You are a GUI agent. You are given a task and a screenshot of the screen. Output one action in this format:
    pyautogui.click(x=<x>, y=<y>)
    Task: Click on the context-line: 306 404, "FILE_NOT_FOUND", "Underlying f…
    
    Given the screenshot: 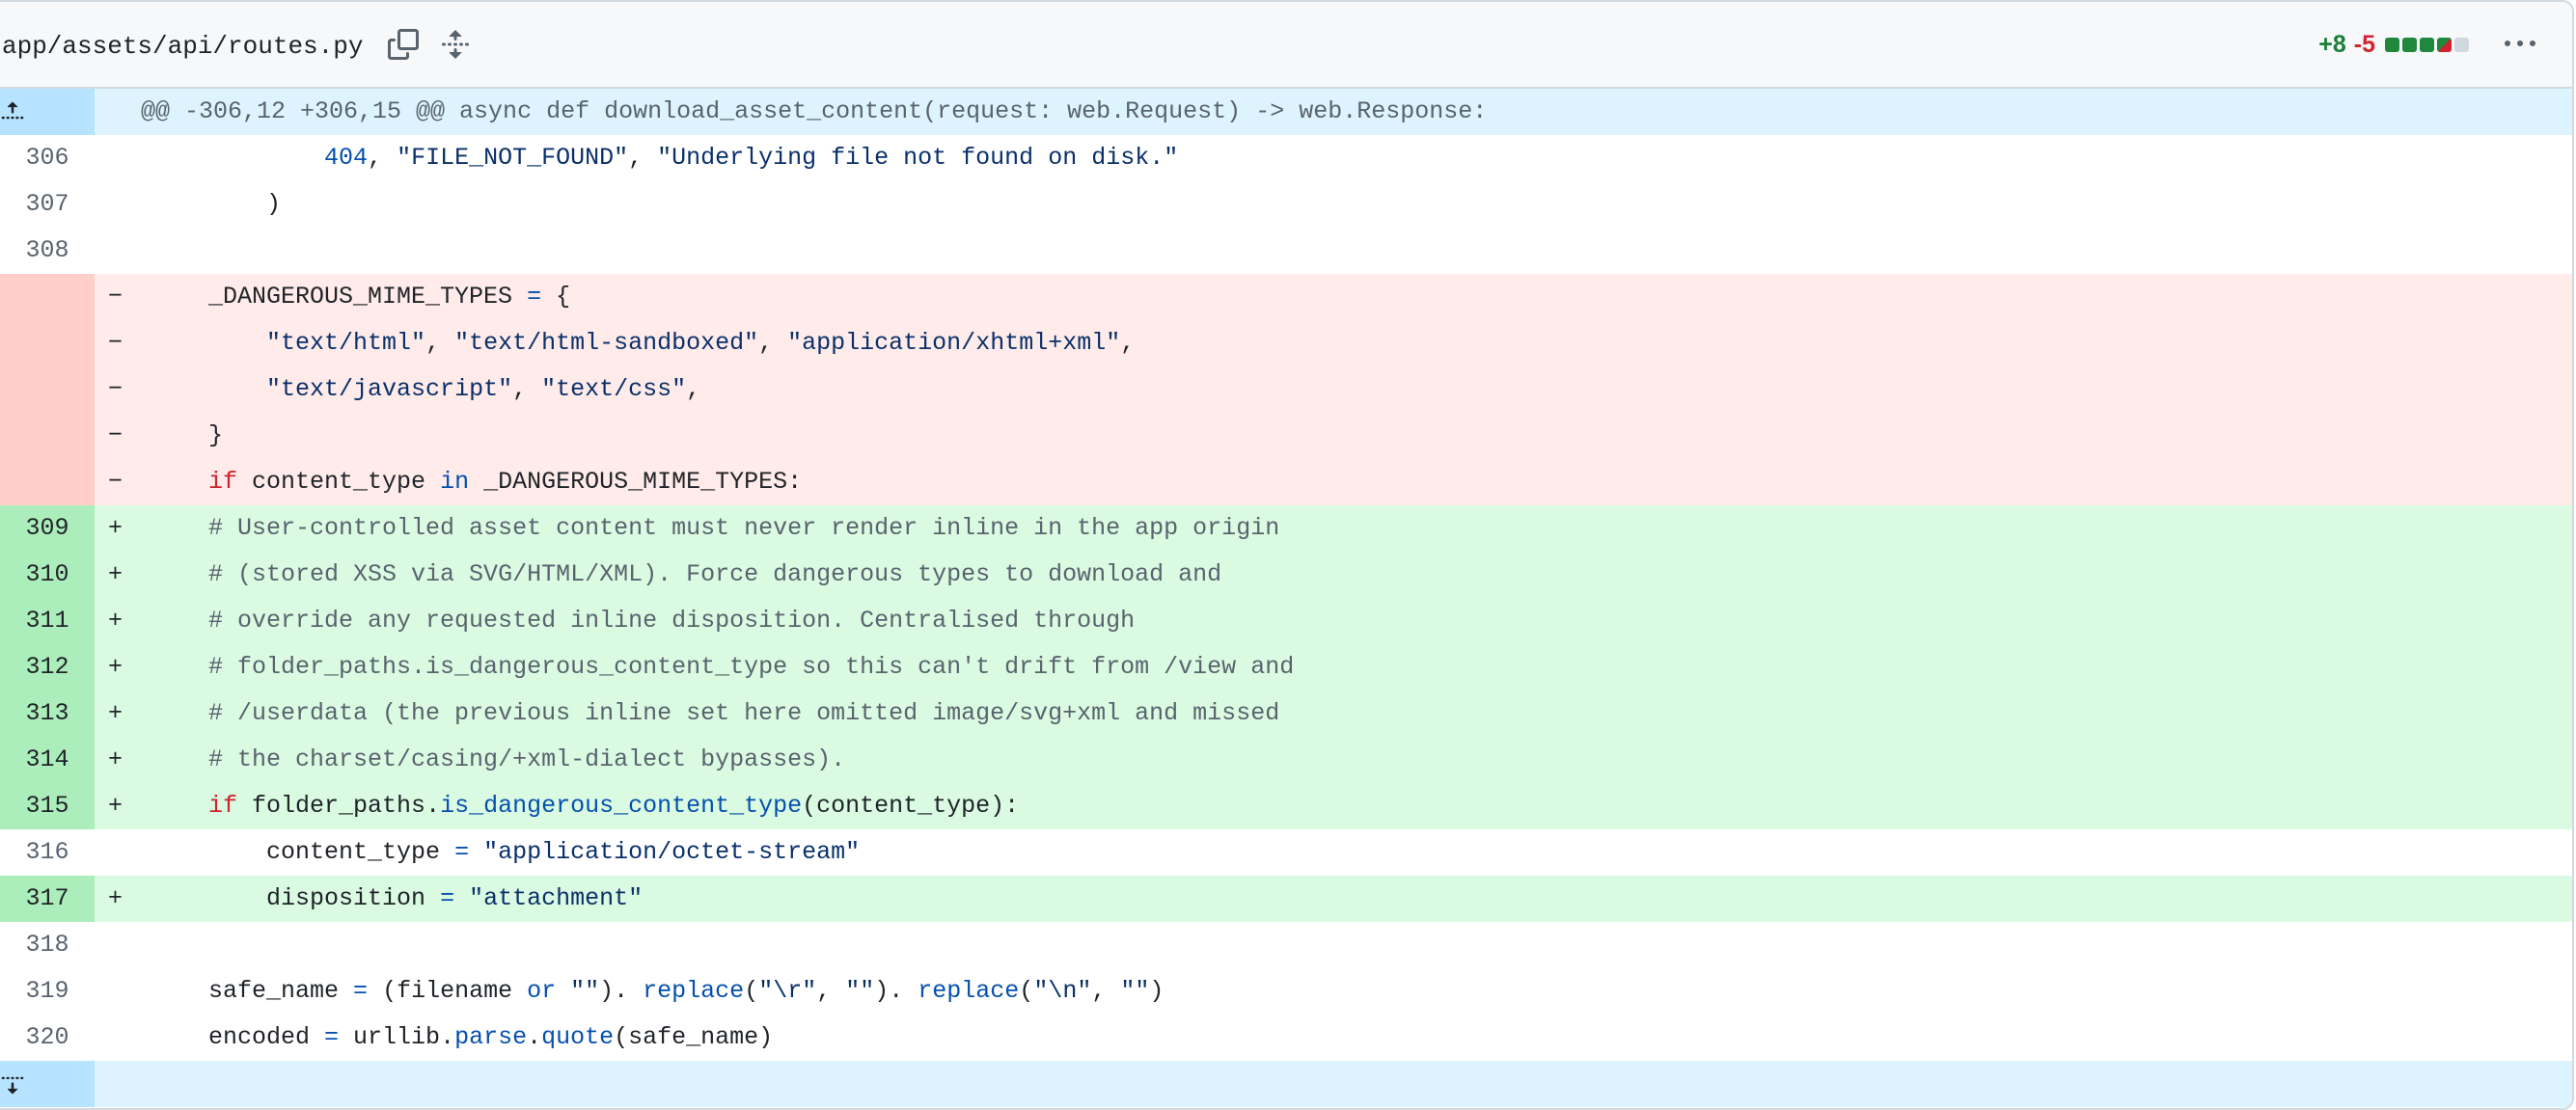 What is the action you would take?
    pyautogui.click(x=1286, y=158)
    